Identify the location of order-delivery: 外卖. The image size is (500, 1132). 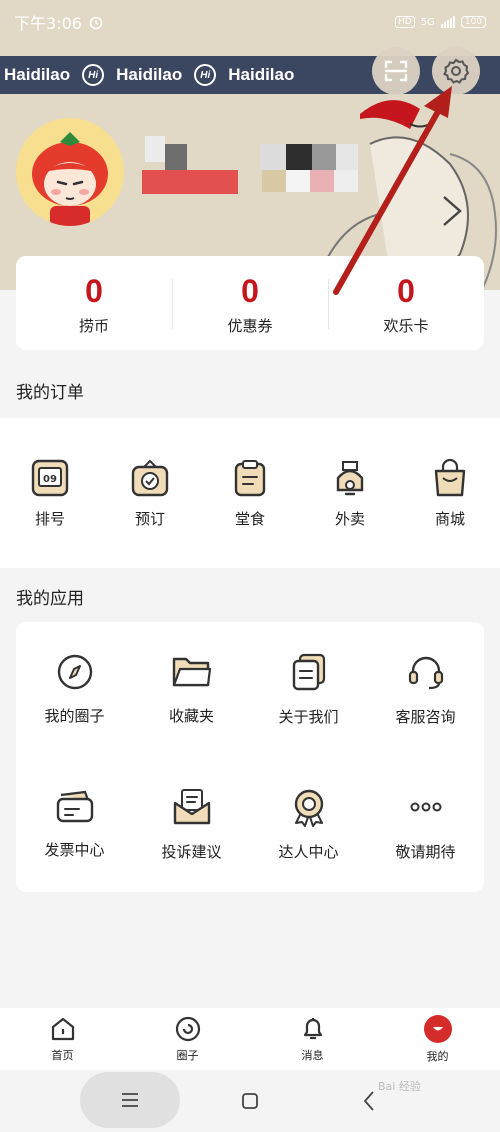
(350, 493).